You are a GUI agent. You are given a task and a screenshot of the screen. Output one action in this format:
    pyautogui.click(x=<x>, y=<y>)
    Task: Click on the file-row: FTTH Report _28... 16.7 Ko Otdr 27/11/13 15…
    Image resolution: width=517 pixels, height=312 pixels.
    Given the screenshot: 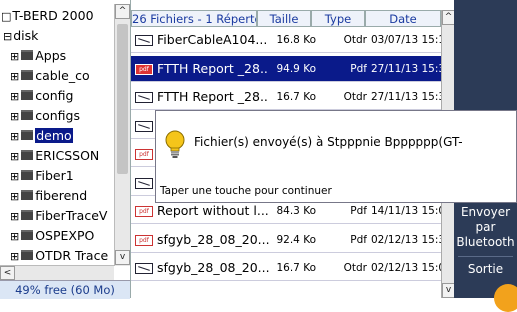 What is the action you would take?
    pyautogui.click(x=287, y=97)
    